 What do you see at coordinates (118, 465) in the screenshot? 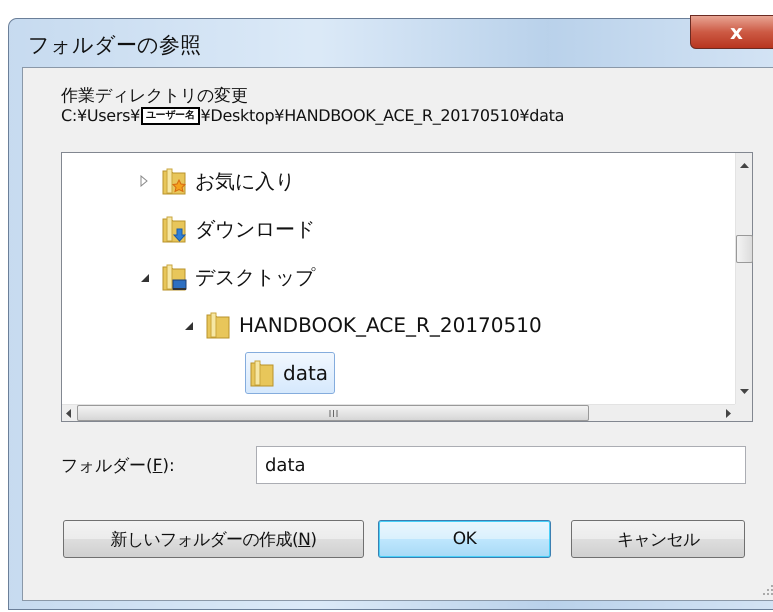
I see `folder-label: フォルダー(F):` at bounding box center [118, 465].